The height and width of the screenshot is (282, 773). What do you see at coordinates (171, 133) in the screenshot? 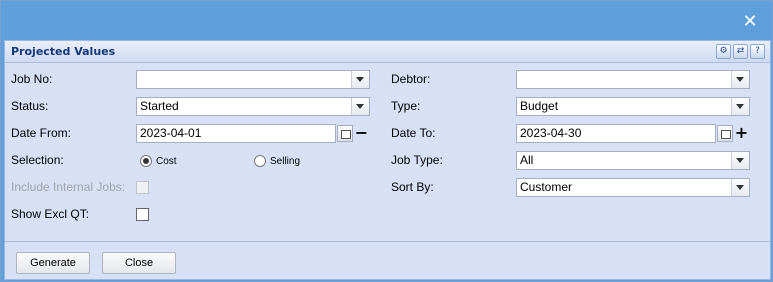
I see `date-from-value: 2023-04-01` at bounding box center [171, 133].